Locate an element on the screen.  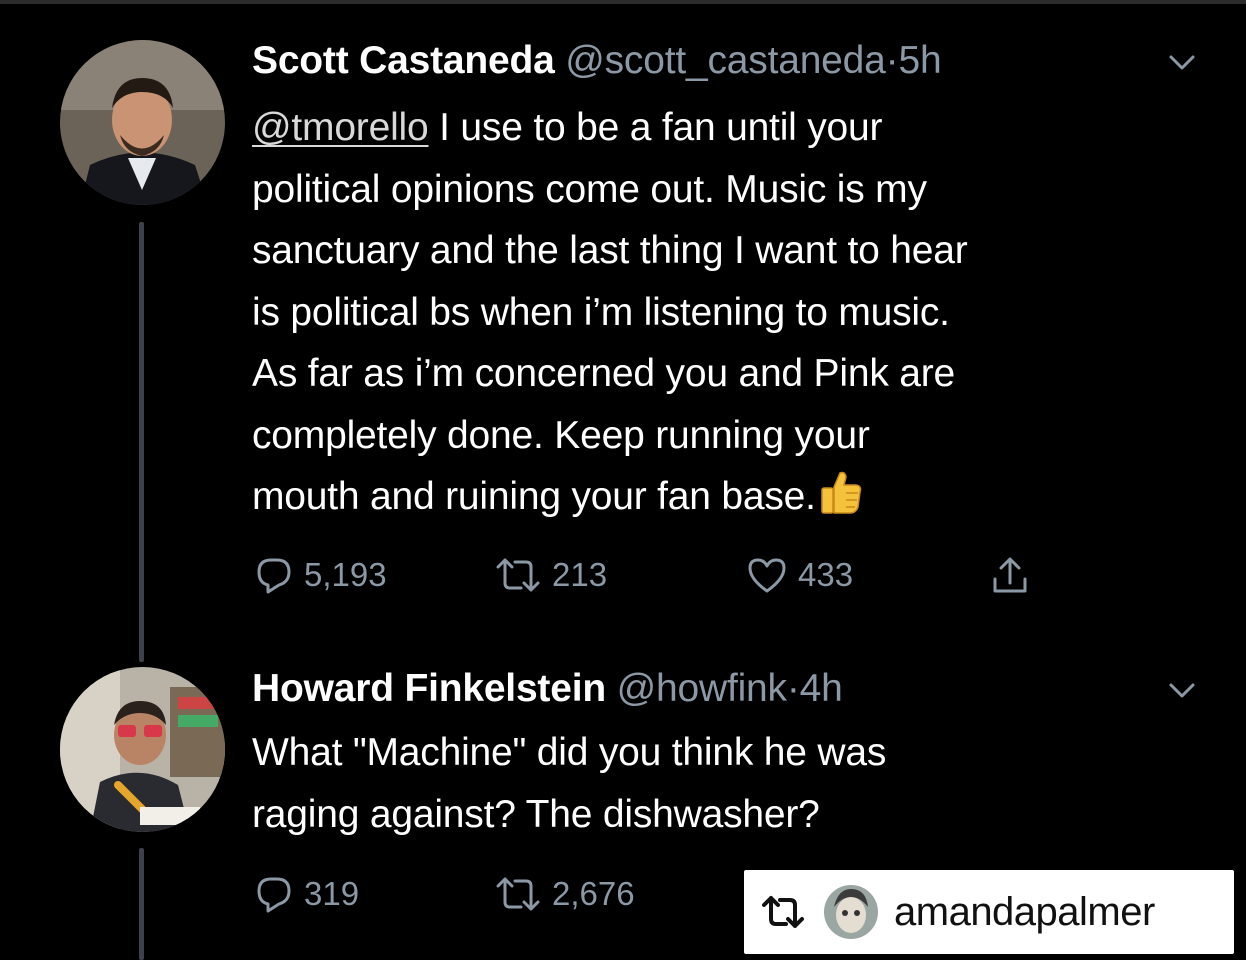
repost-badge: amandapalmer is located at coordinates (989, 912).